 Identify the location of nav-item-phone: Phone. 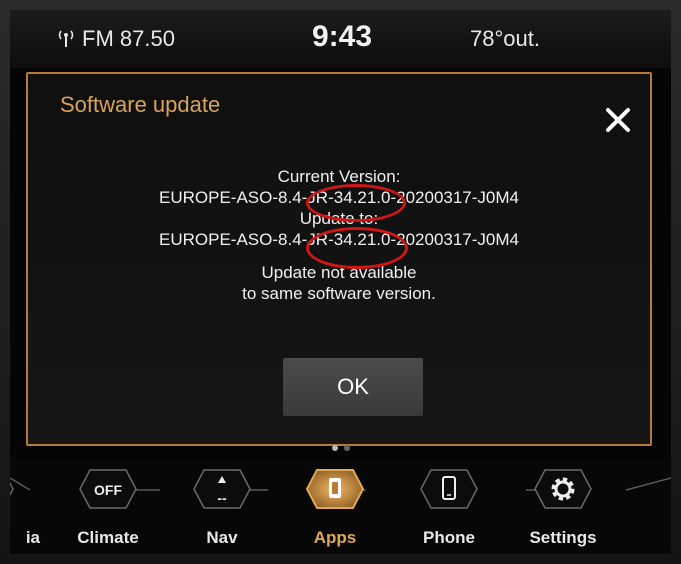
(449, 506).